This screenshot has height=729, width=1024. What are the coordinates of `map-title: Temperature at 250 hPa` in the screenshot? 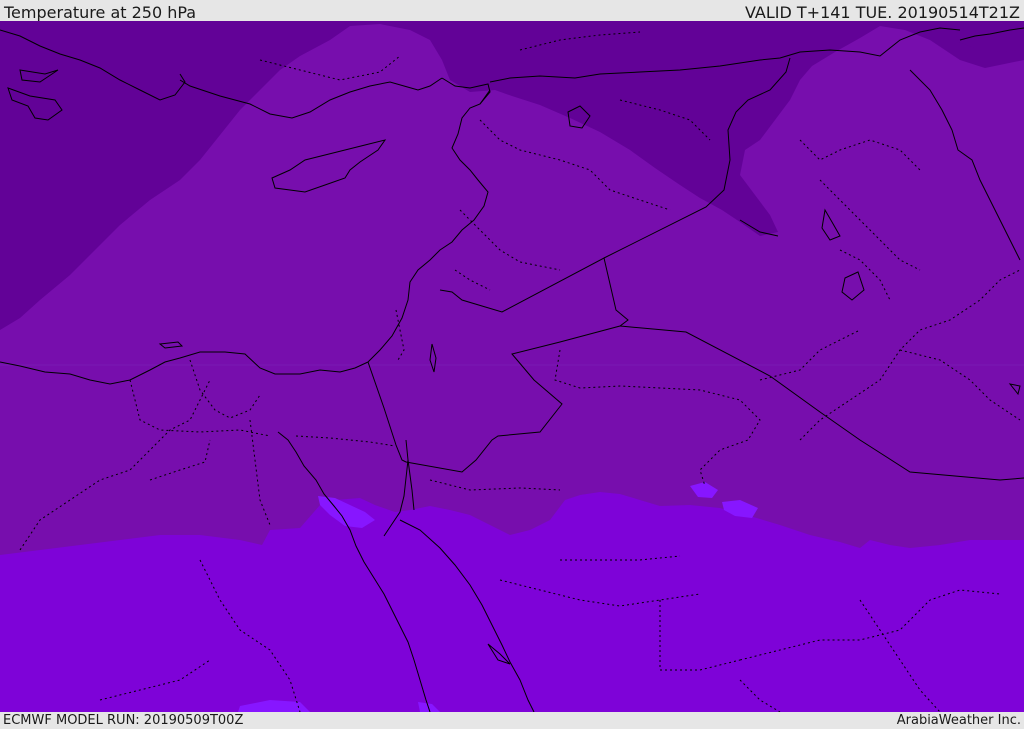 It's located at (100, 12).